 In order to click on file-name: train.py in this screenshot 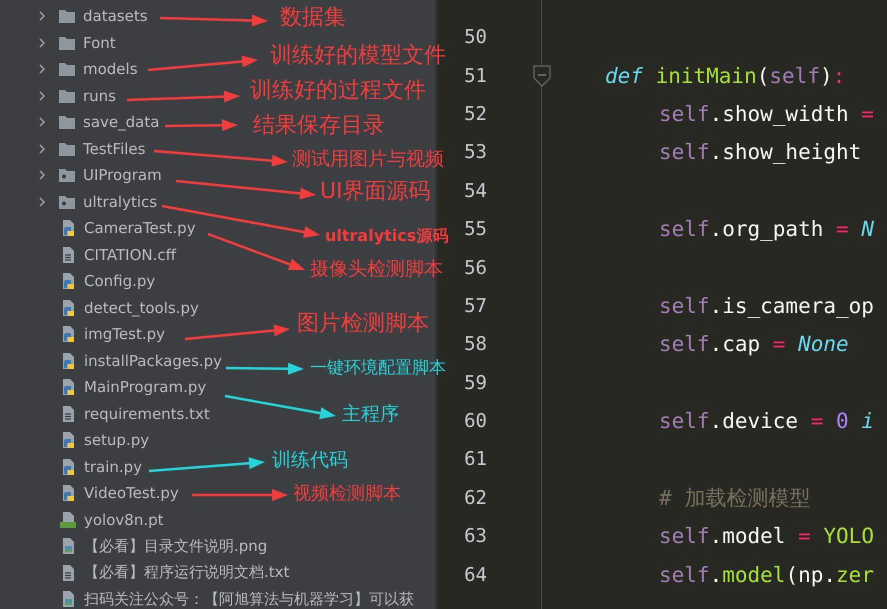, I will do `click(113, 467)`.